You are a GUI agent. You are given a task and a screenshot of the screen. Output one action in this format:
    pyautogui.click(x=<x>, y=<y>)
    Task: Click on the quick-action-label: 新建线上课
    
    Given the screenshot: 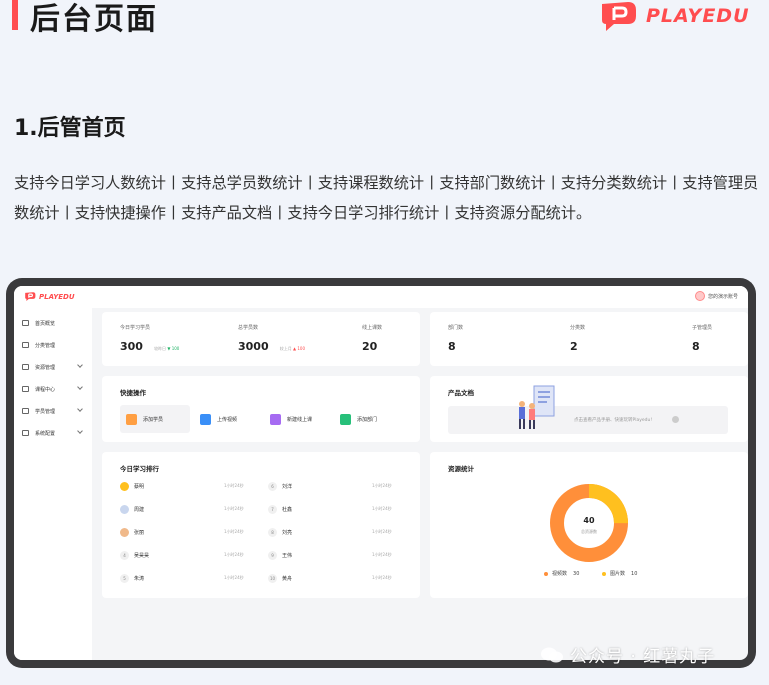 What is the action you would take?
    pyautogui.click(x=300, y=419)
    